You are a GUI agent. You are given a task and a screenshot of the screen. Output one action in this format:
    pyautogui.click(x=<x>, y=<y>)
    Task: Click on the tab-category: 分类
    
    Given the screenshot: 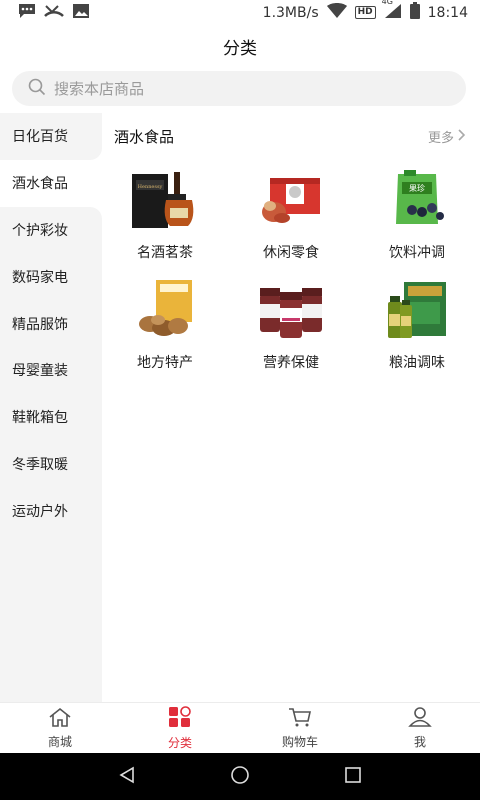 What is the action you would take?
    pyautogui.click(x=180, y=728)
    